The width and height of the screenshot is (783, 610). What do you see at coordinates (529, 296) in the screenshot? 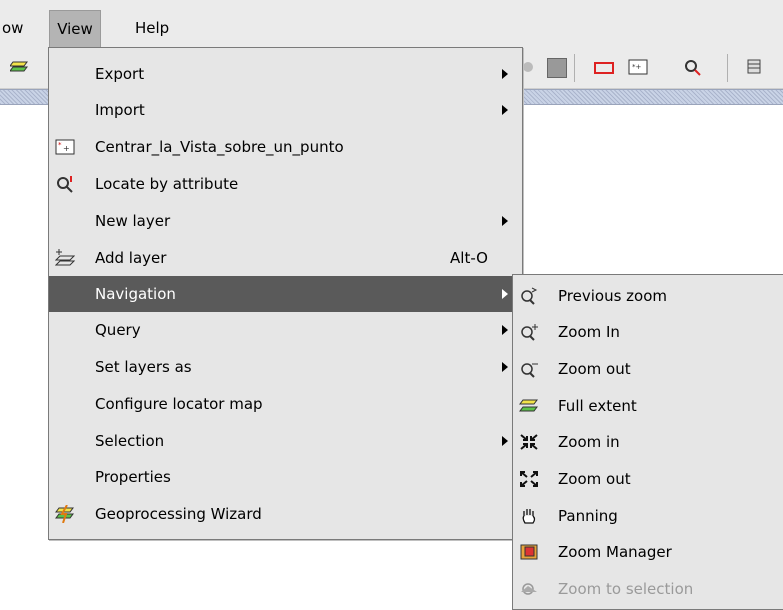
I see `previous-zoom-icon` at bounding box center [529, 296].